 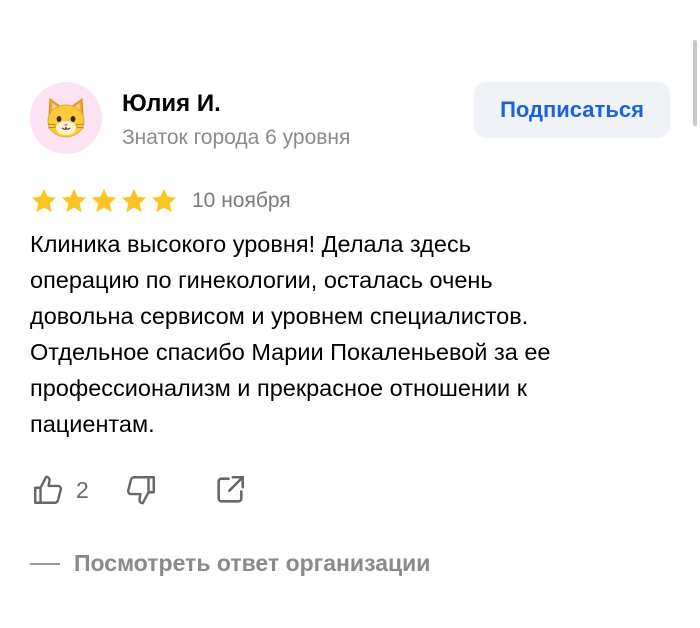 I want to click on like-count: 2, so click(x=82, y=489).